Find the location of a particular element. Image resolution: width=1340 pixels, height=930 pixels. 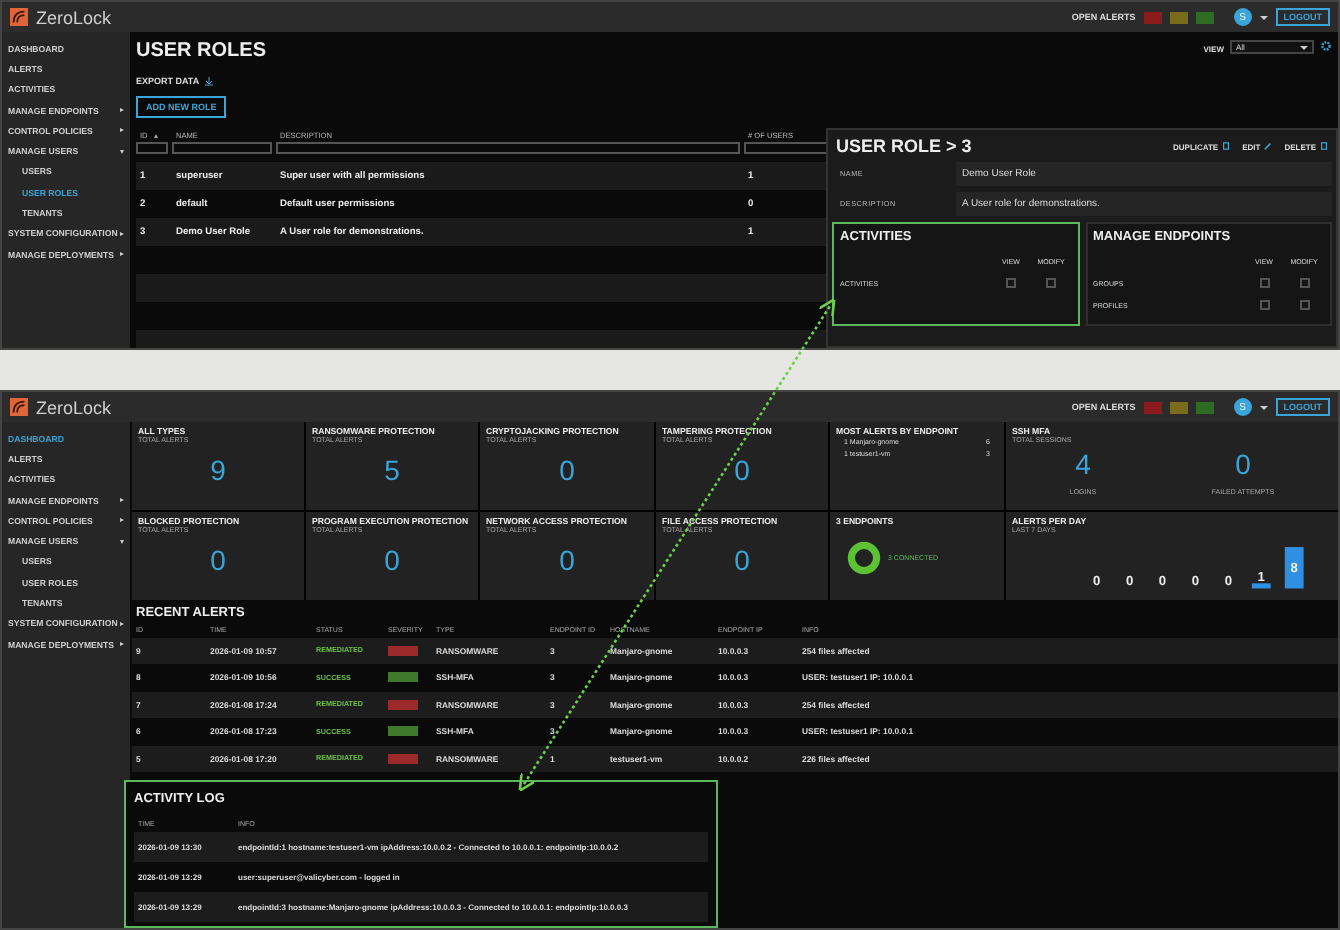

stat-value: 5 is located at coordinates (392, 470).